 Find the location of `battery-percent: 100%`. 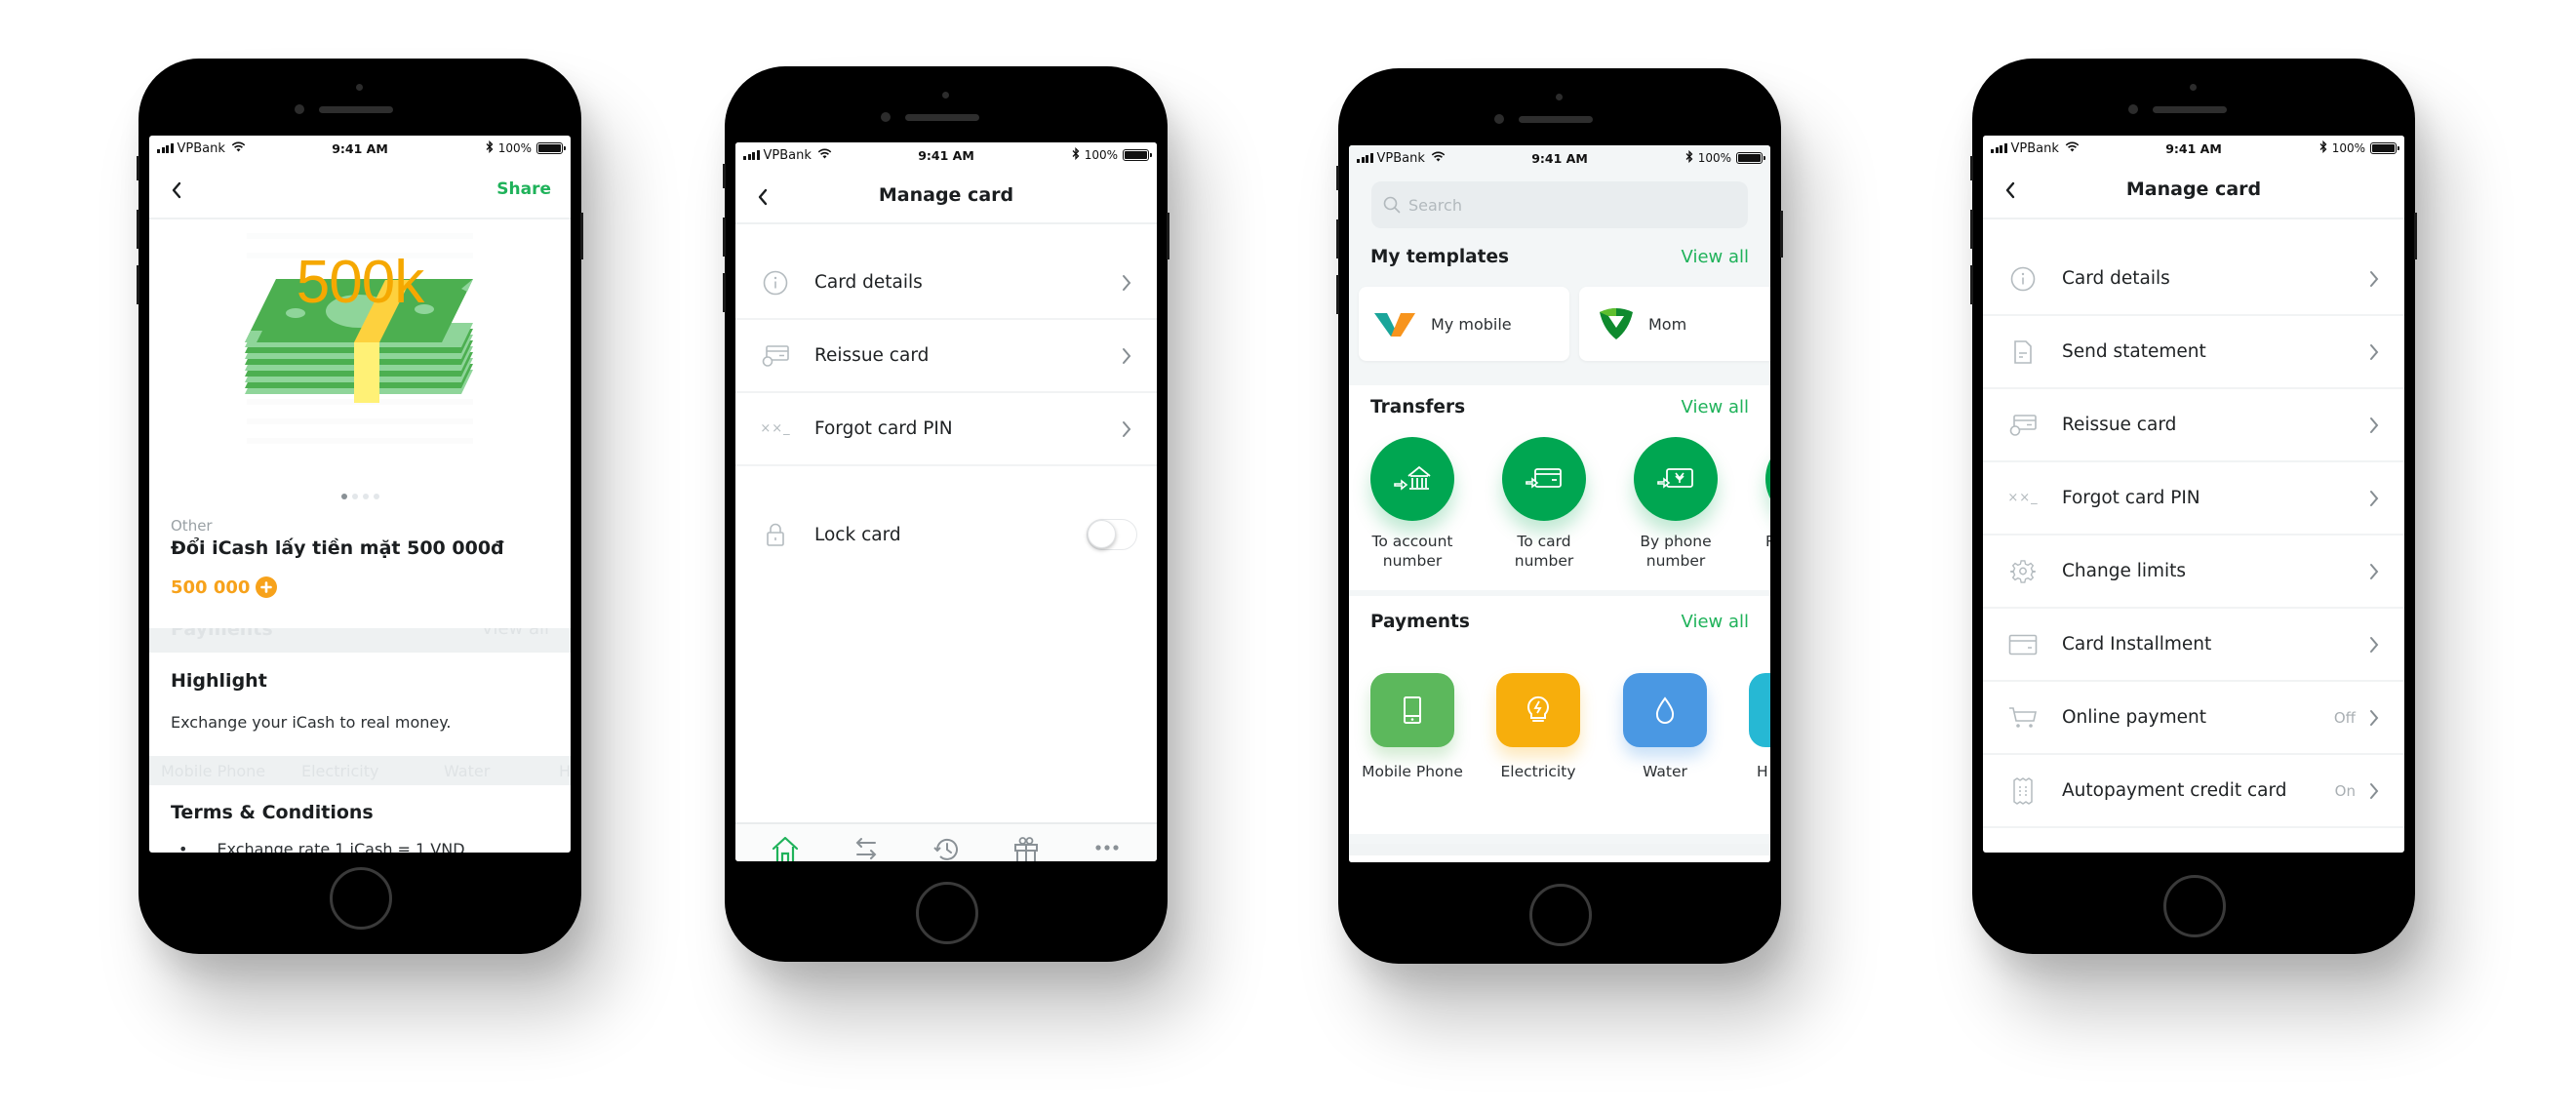

battery-percent: 100% is located at coordinates (514, 148).